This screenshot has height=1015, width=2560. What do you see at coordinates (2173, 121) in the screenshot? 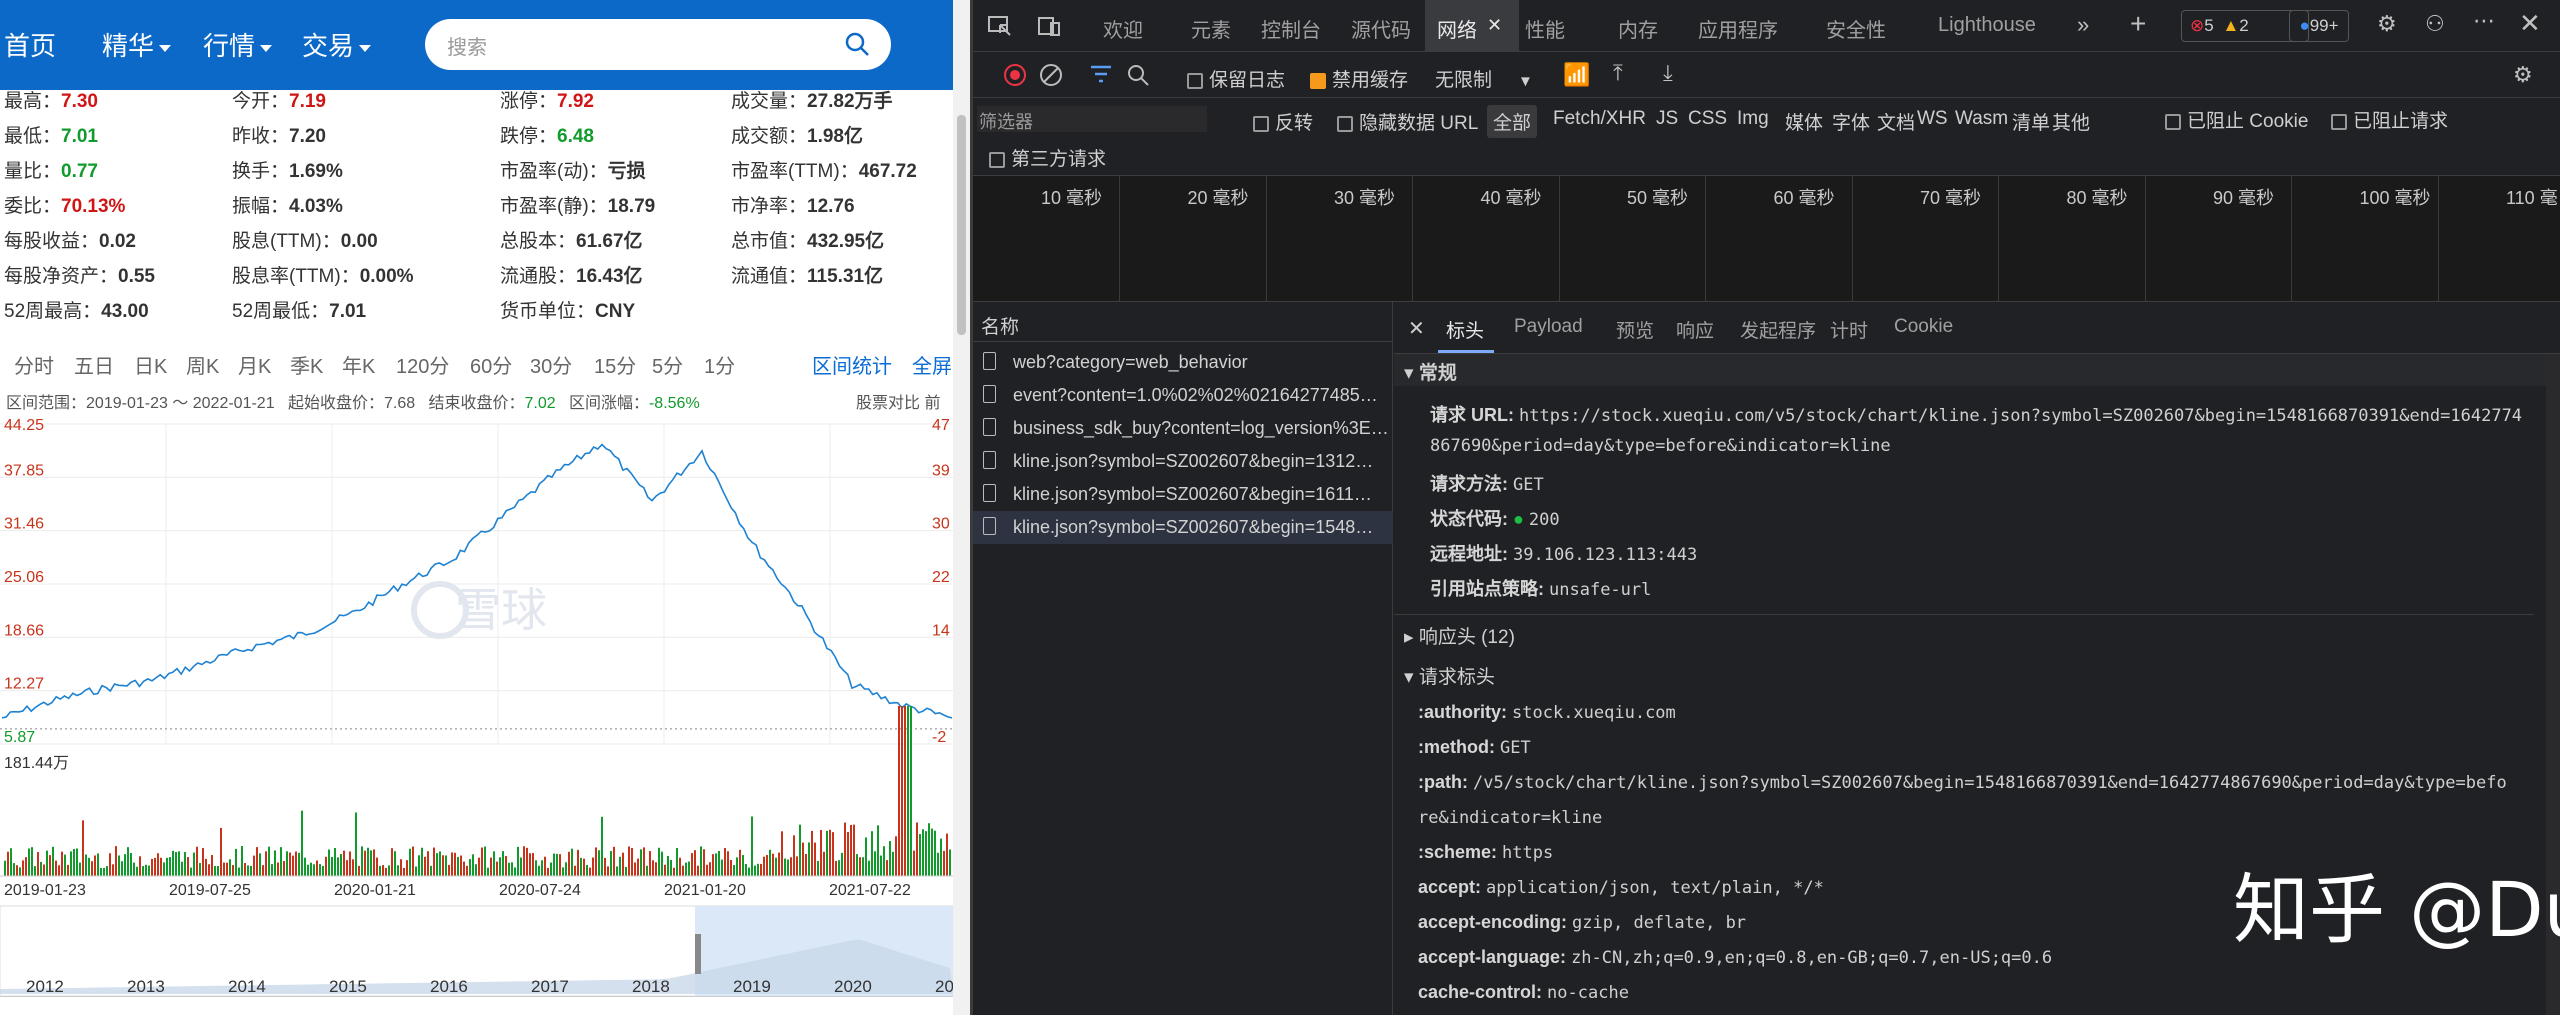
I see `blocked-cookies-checkbox` at bounding box center [2173, 121].